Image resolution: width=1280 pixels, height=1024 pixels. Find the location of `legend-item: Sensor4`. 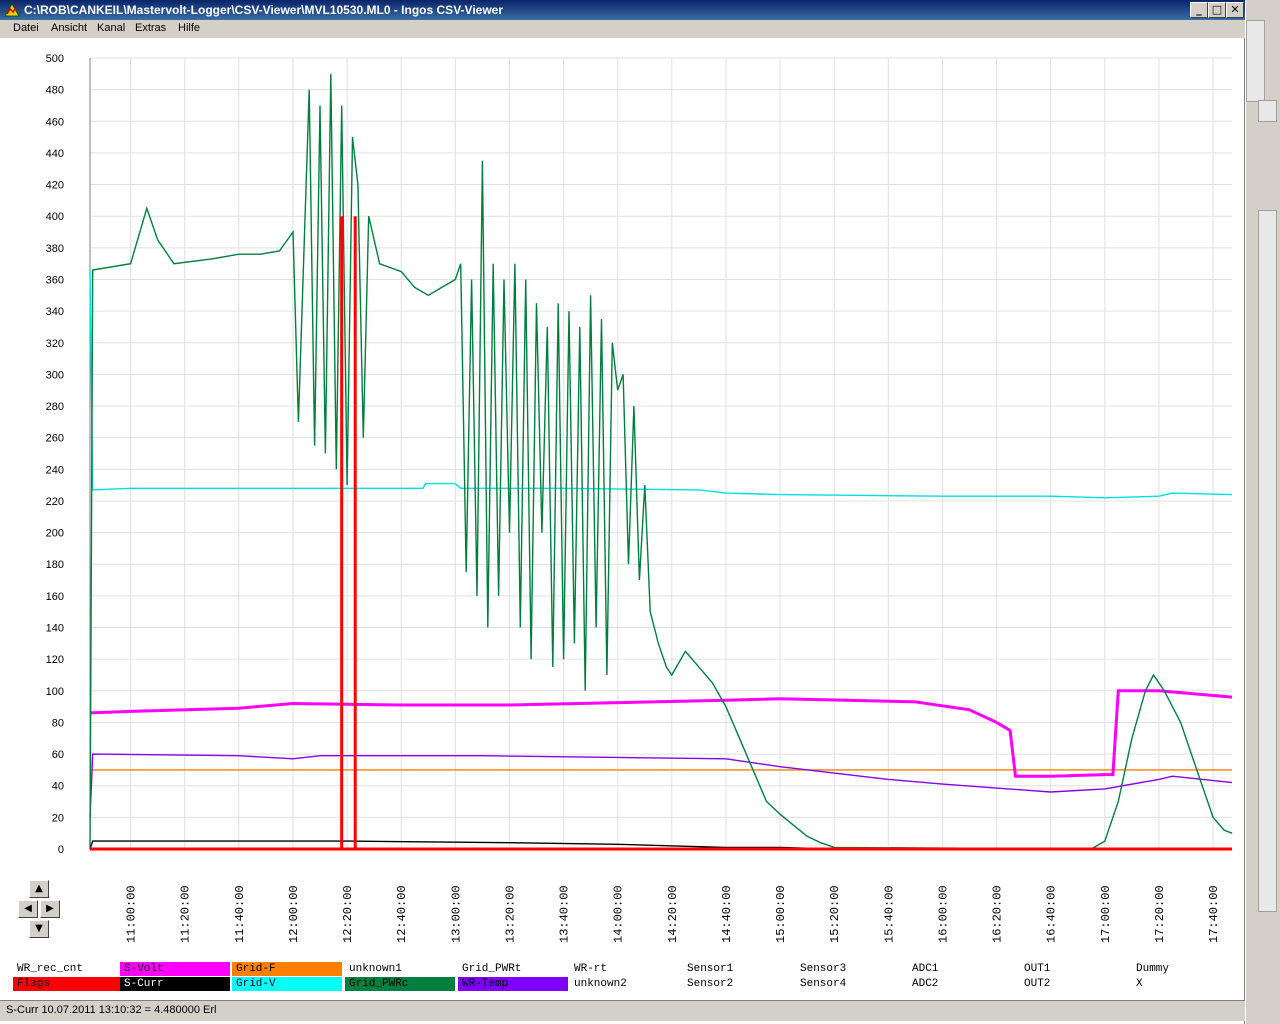

legend-item: Sensor4 is located at coordinates (851, 984).